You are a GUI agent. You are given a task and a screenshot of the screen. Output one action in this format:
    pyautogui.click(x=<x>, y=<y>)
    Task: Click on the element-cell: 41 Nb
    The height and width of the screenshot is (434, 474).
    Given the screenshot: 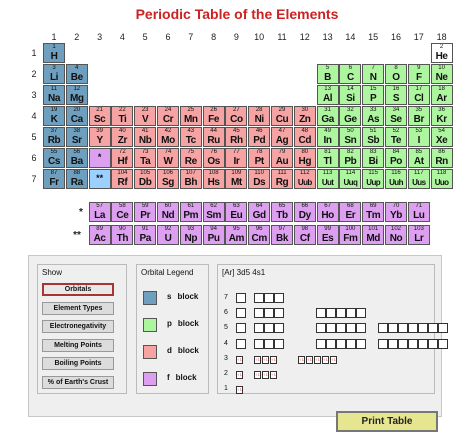 What is the action you would take?
    pyautogui.click(x=145, y=137)
    